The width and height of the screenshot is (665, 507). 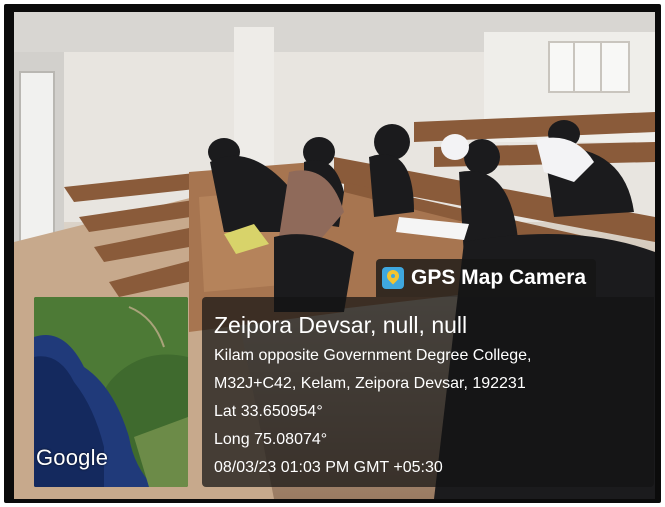 What do you see at coordinates (341, 325) in the screenshot?
I see `location-title: Zeipora Devsar, null, null` at bounding box center [341, 325].